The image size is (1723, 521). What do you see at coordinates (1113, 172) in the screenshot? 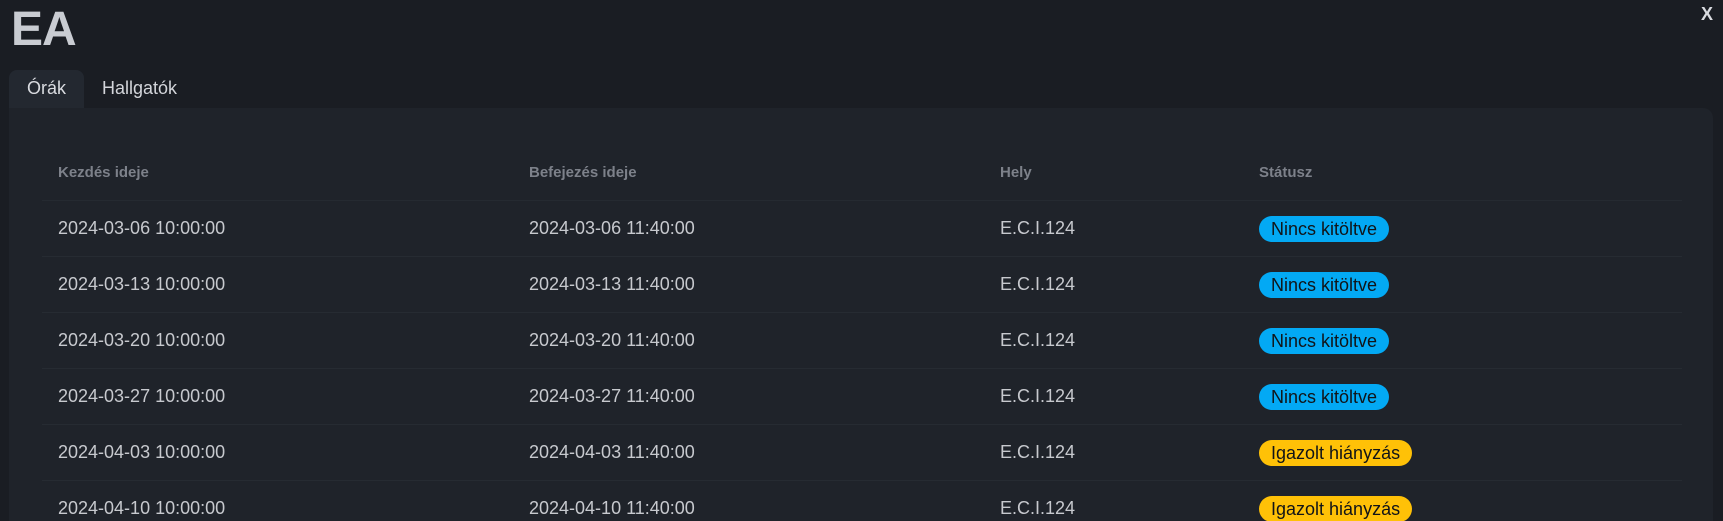
I see `column-header-place: Hely` at bounding box center [1113, 172].